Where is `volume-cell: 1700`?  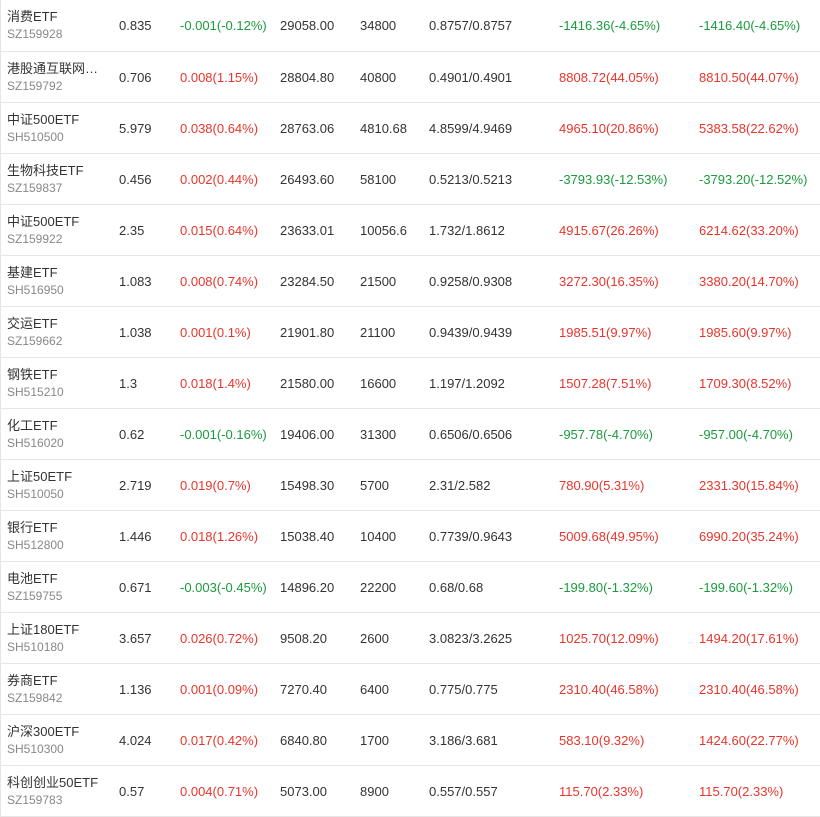
volume-cell: 1700 is located at coordinates (374, 740).